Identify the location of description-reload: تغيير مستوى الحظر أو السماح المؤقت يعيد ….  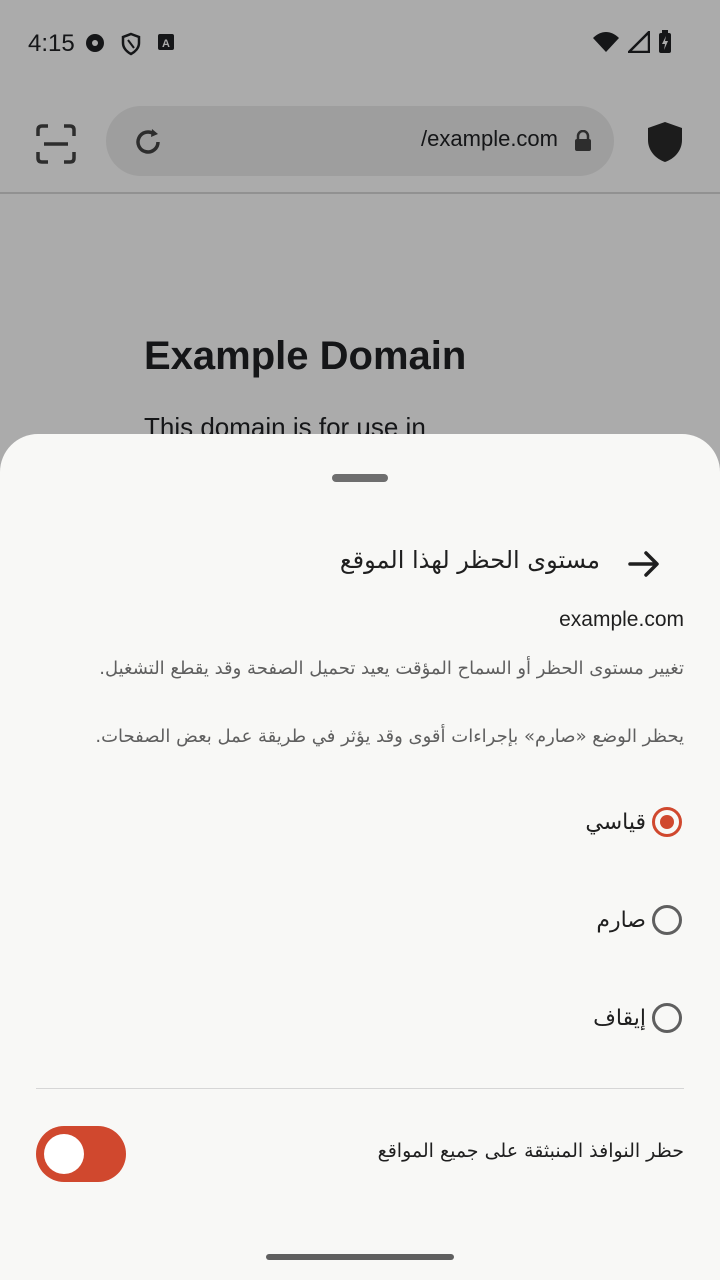
(391, 668).